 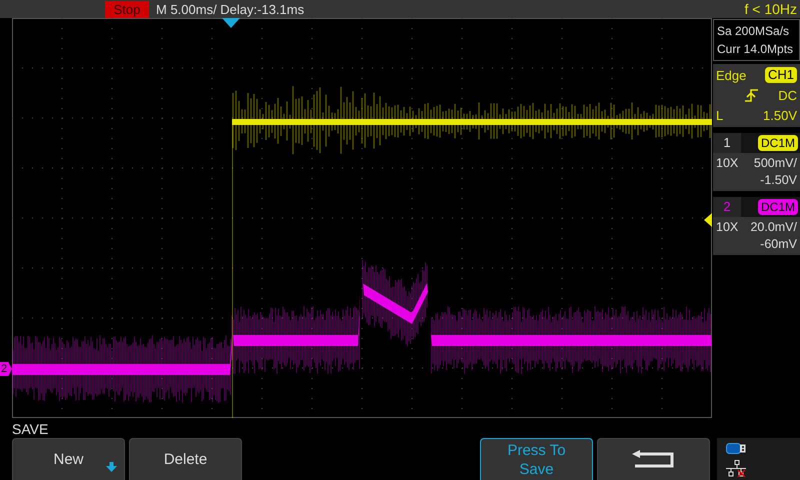 I want to click on menu-button: Delete, so click(x=185, y=459).